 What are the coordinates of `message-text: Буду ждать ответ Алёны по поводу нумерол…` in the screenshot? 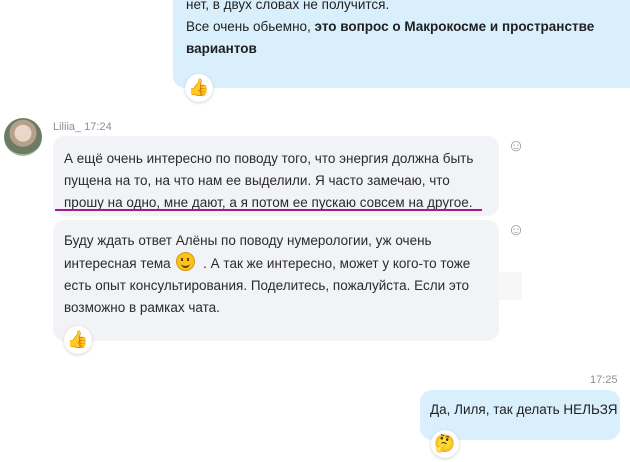 It's located at (276, 274).